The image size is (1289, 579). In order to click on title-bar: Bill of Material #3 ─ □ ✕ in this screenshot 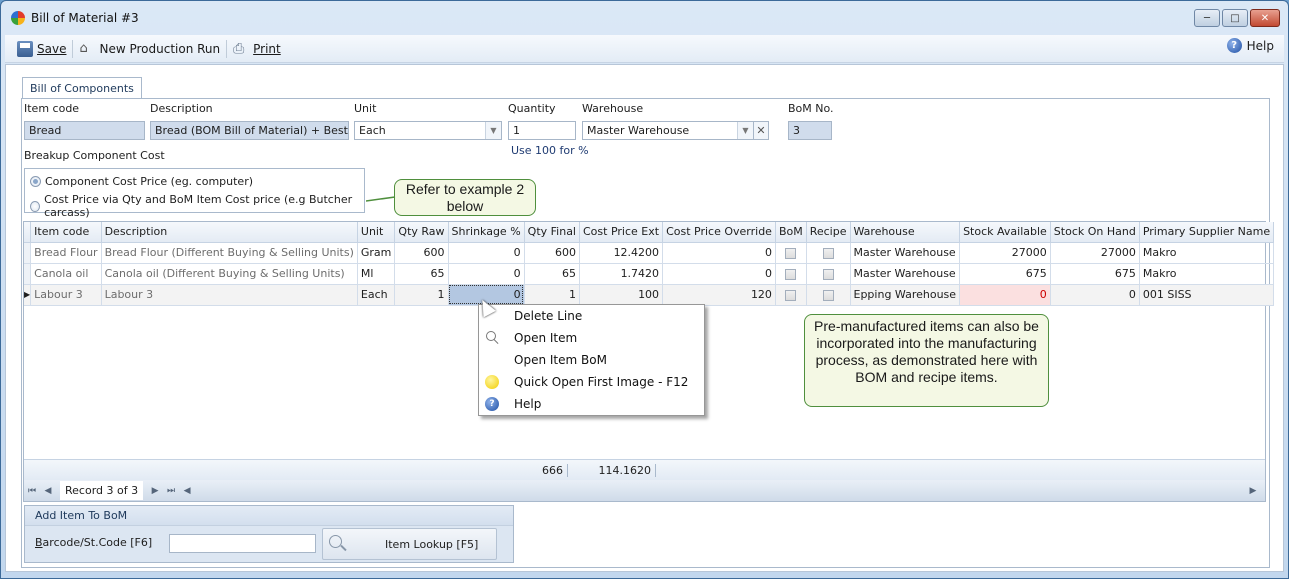, I will do `click(644, 18)`.